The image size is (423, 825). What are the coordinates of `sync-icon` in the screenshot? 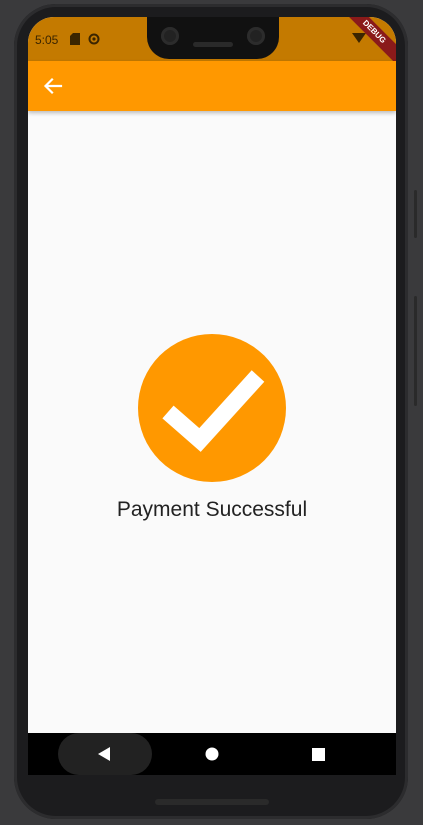 It's located at (94, 40).